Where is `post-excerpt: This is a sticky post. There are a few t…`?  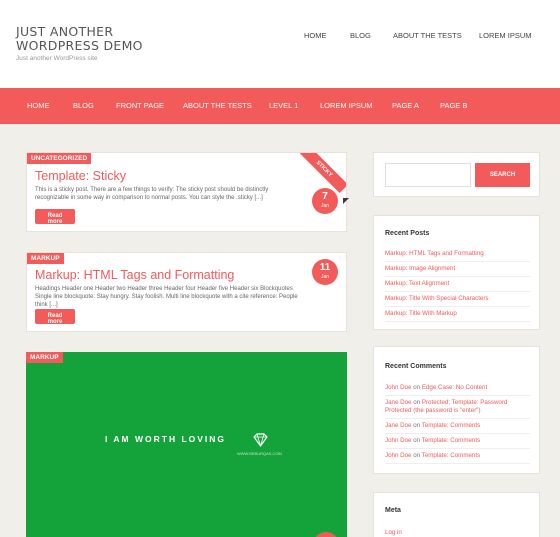
post-excerpt: This is a sticky post. There are a few t… is located at coordinates (152, 194).